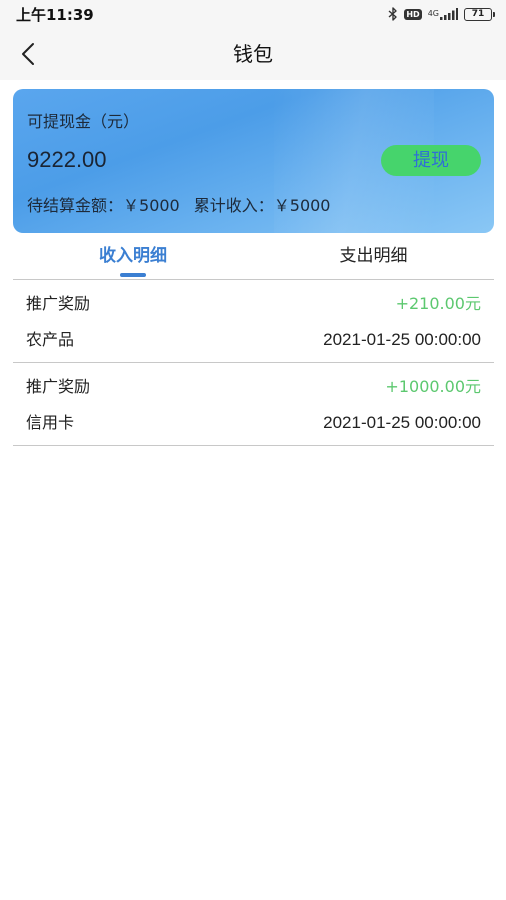 The height and width of the screenshot is (900, 506). Describe the element at coordinates (253, 387) in the screenshot. I see `record-header: 推广奖励 +1000.00元` at that location.